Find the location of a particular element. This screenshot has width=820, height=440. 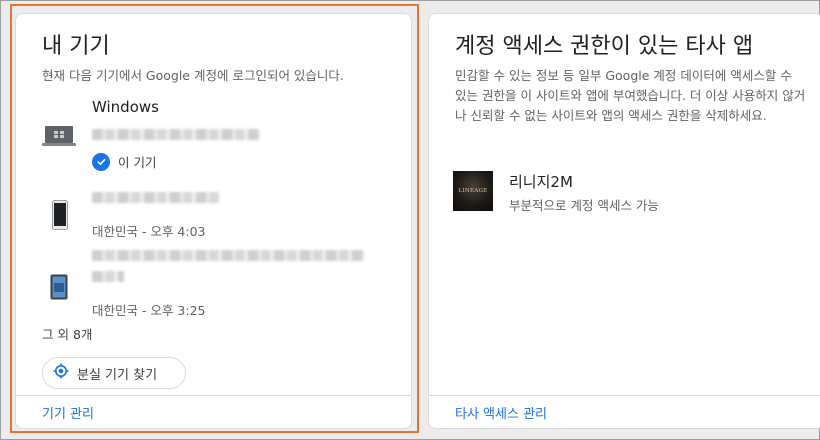

device-item-tablet: 대한민국 - 오후 3:25 is located at coordinates (217, 282).